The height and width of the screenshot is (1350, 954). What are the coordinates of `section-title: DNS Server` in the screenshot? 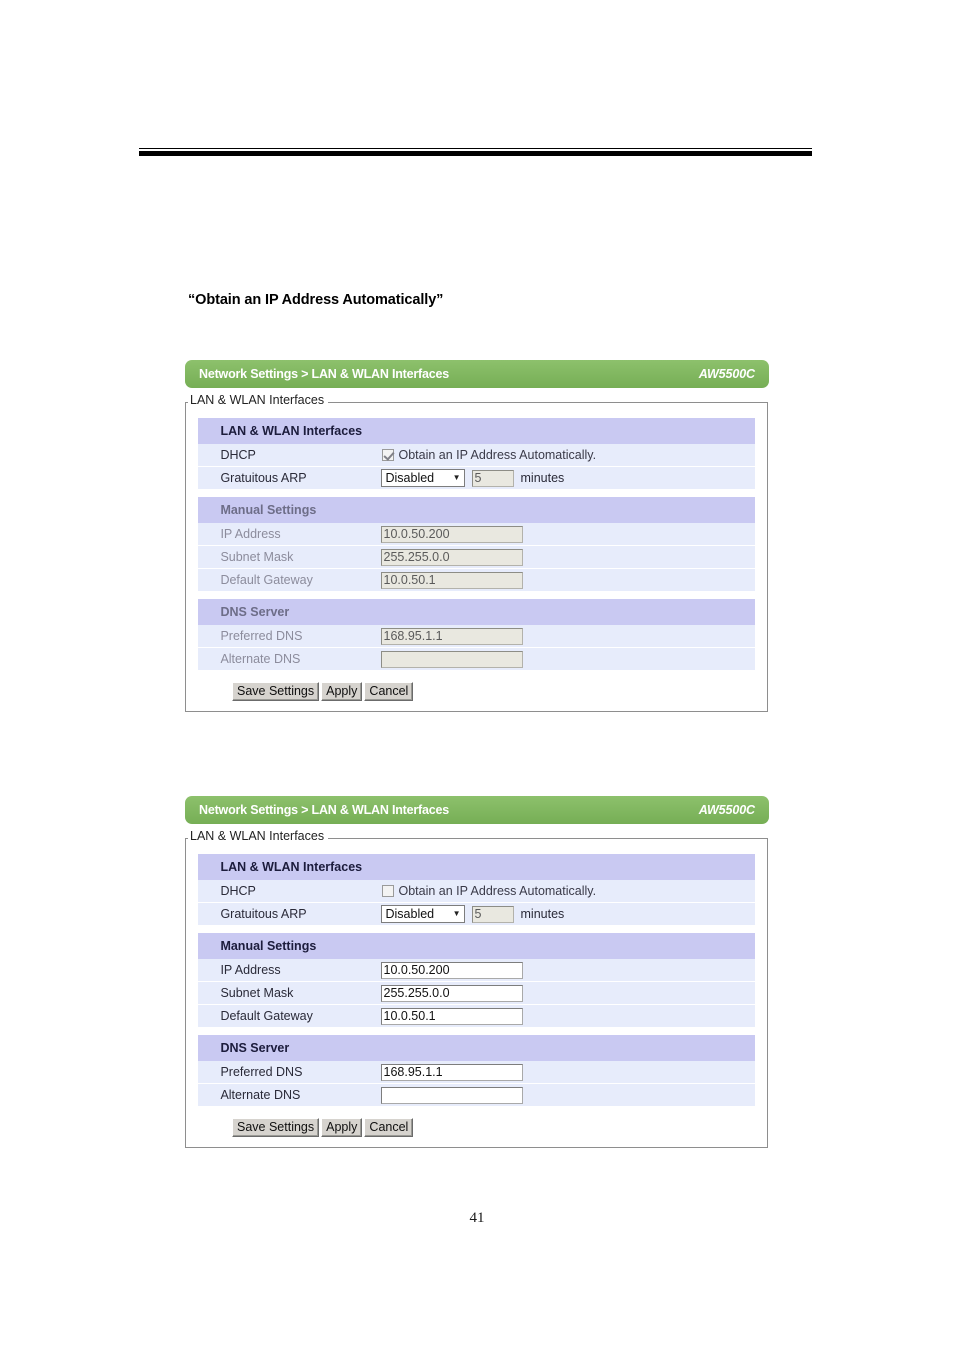 It's located at (295, 1048).